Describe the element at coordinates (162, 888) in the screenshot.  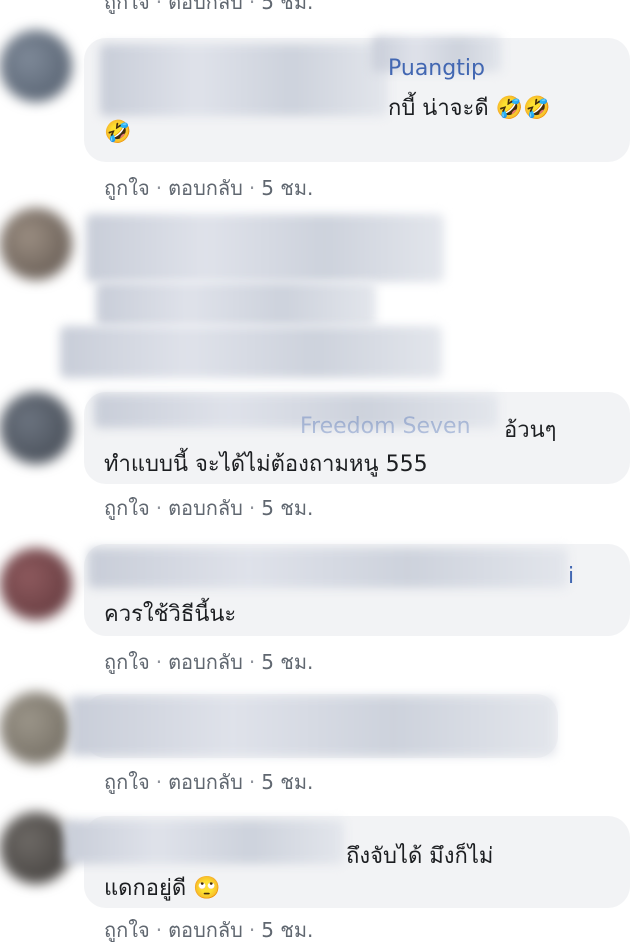
I see `comment-text: แดกอยู่ดี 🙄` at that location.